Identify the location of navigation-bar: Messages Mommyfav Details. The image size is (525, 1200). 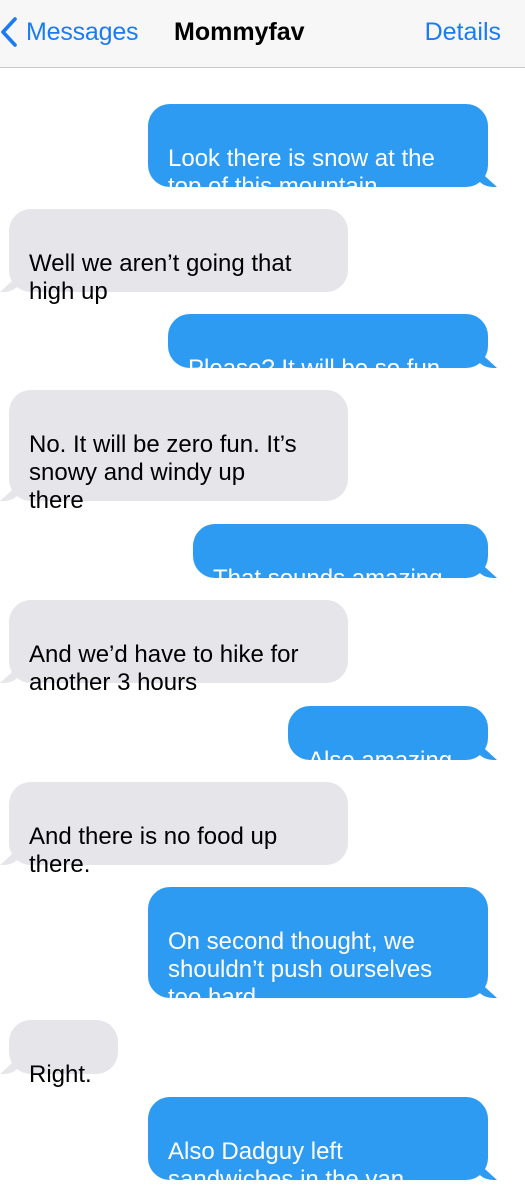
(262, 34).